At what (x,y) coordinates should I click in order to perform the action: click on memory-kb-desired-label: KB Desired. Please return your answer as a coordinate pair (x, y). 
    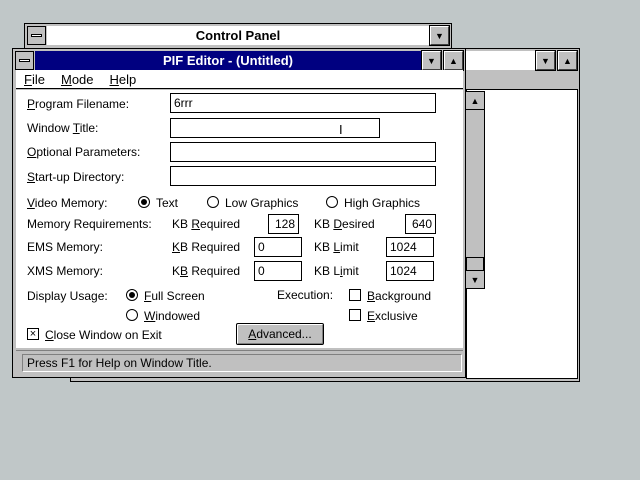
    Looking at the image, I should click on (344, 224).